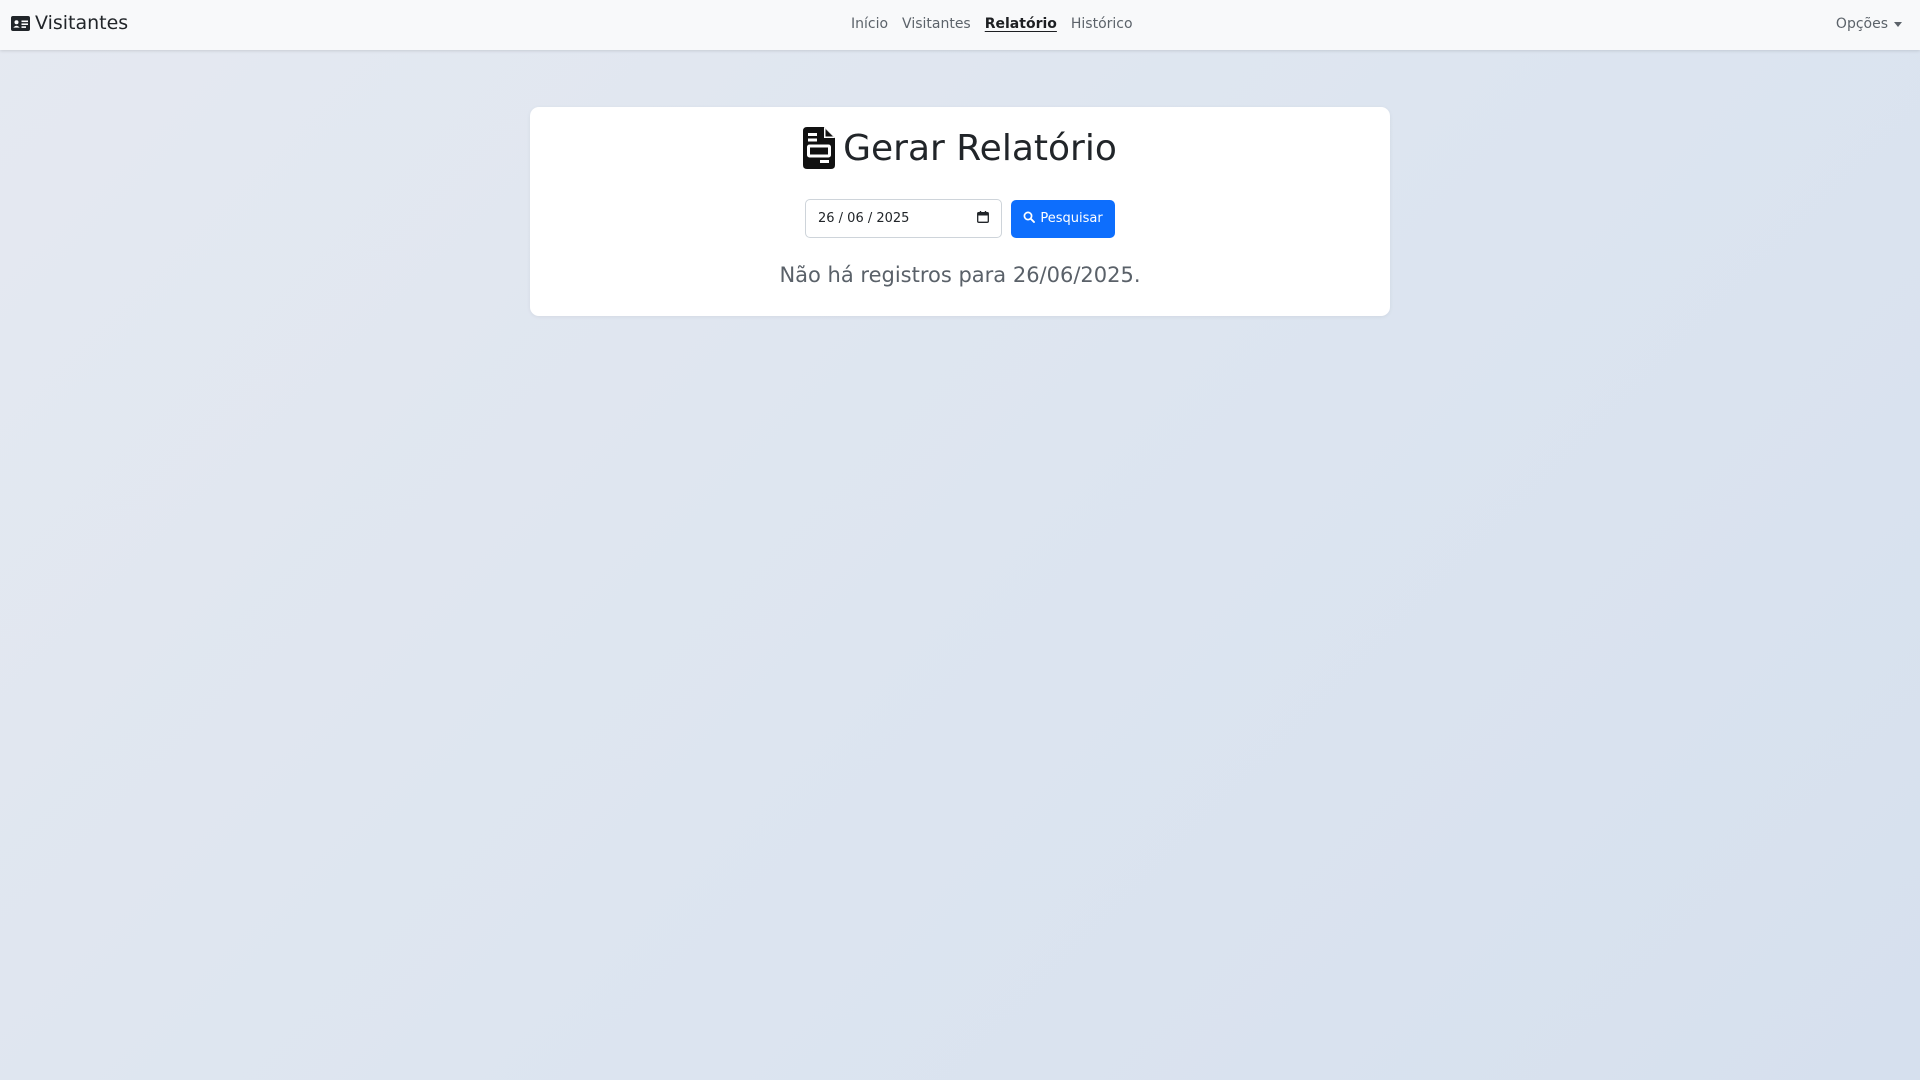  What do you see at coordinates (20, 23) in the screenshot?
I see `id-card-icon` at bounding box center [20, 23].